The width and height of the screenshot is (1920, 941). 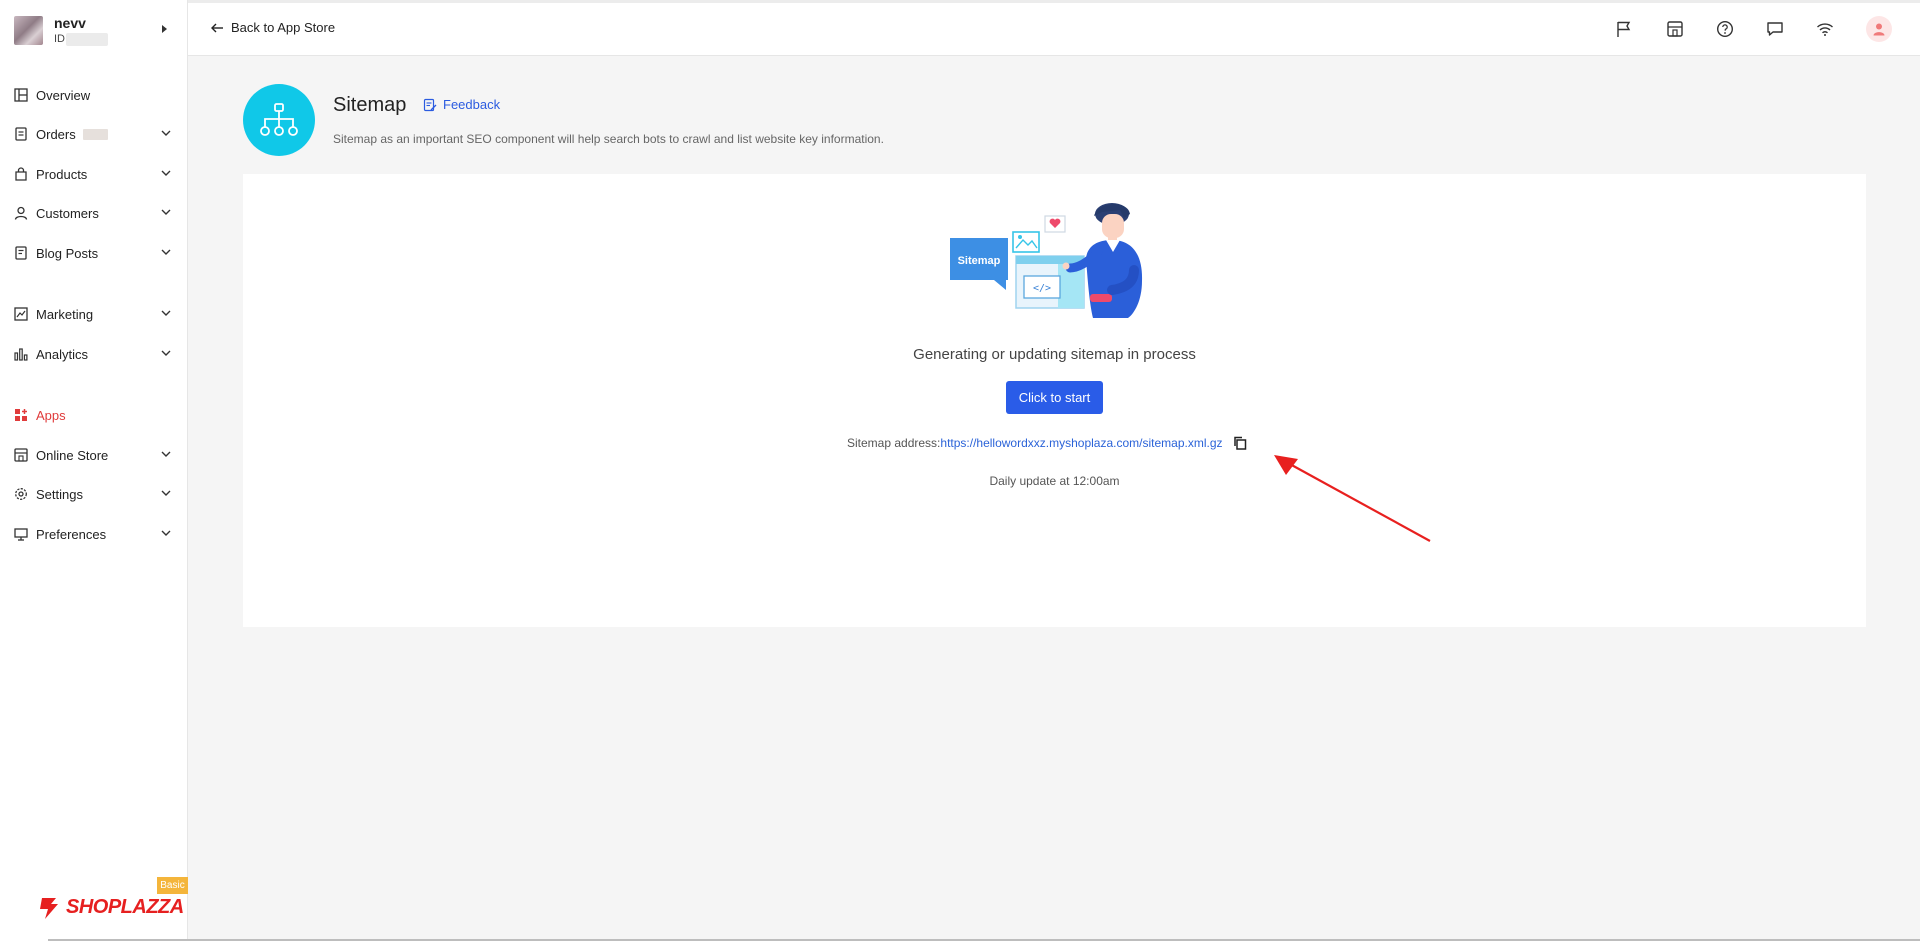 What do you see at coordinates (63, 95) in the screenshot?
I see `sidebar-item-label: Overview` at bounding box center [63, 95].